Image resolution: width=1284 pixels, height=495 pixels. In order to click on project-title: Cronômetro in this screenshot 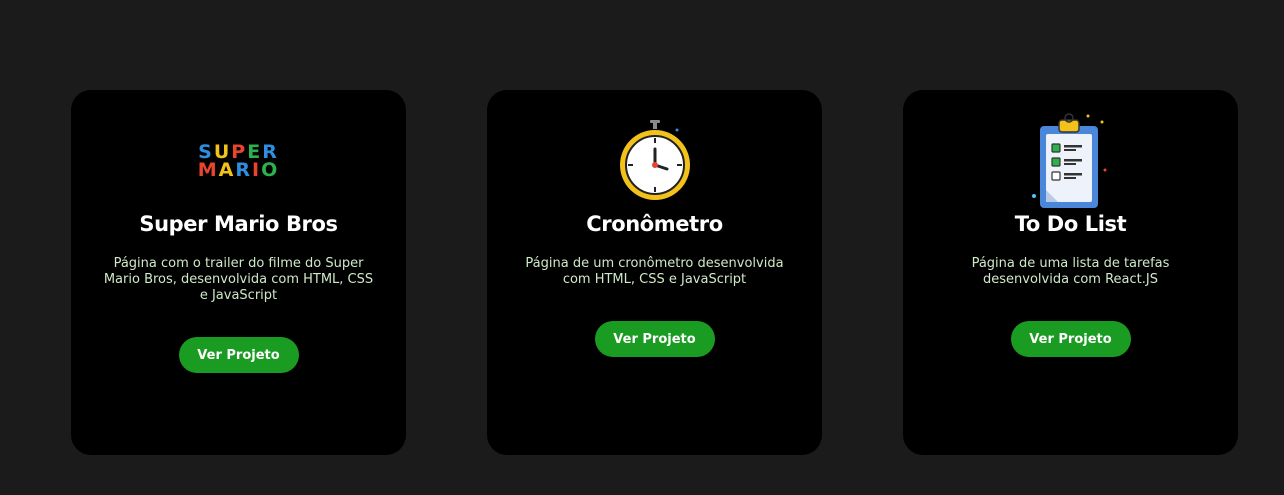, I will do `click(654, 224)`.